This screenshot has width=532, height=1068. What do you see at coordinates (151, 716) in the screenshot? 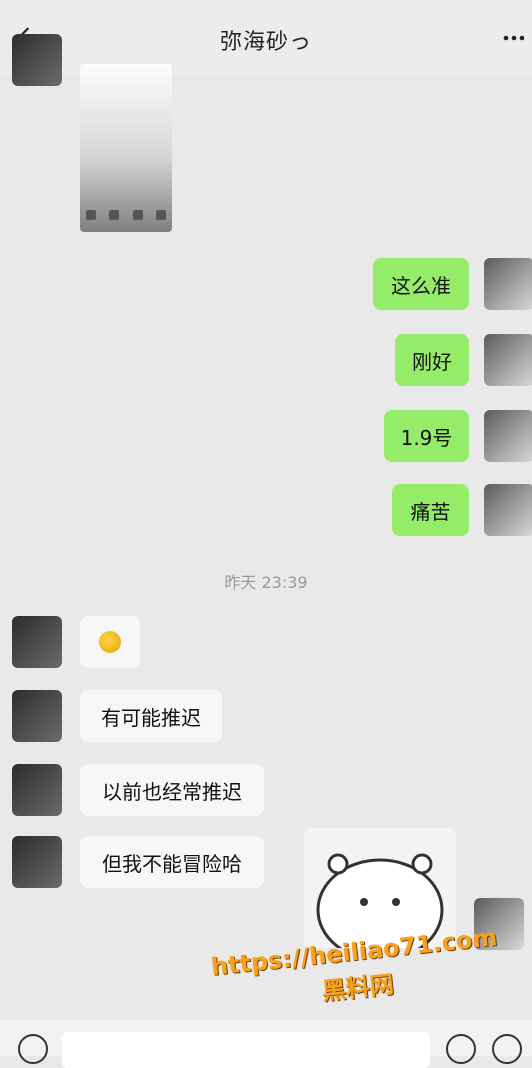
I see `their-message-bubble: 有可能推迟` at bounding box center [151, 716].